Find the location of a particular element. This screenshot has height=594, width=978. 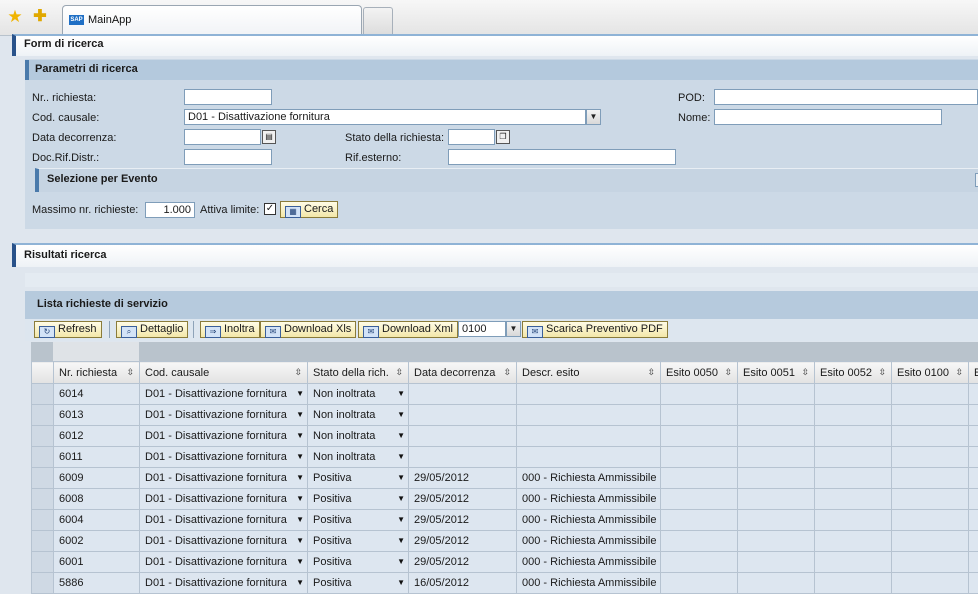

event-selection-header: Selezione per Evento is located at coordinates (506, 180).